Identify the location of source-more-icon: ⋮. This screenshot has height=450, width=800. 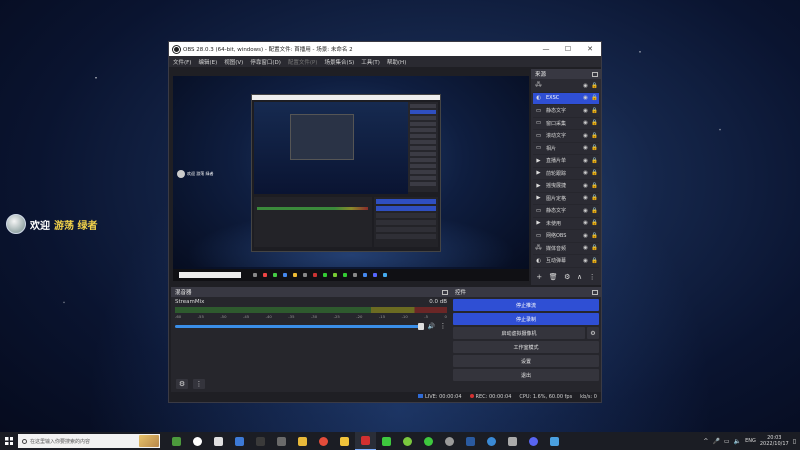
(592, 277).